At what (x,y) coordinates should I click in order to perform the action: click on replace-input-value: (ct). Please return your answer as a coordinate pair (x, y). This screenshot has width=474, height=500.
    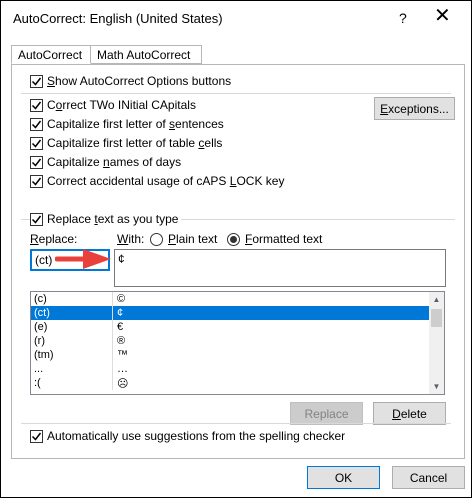
    Looking at the image, I should click on (44, 260).